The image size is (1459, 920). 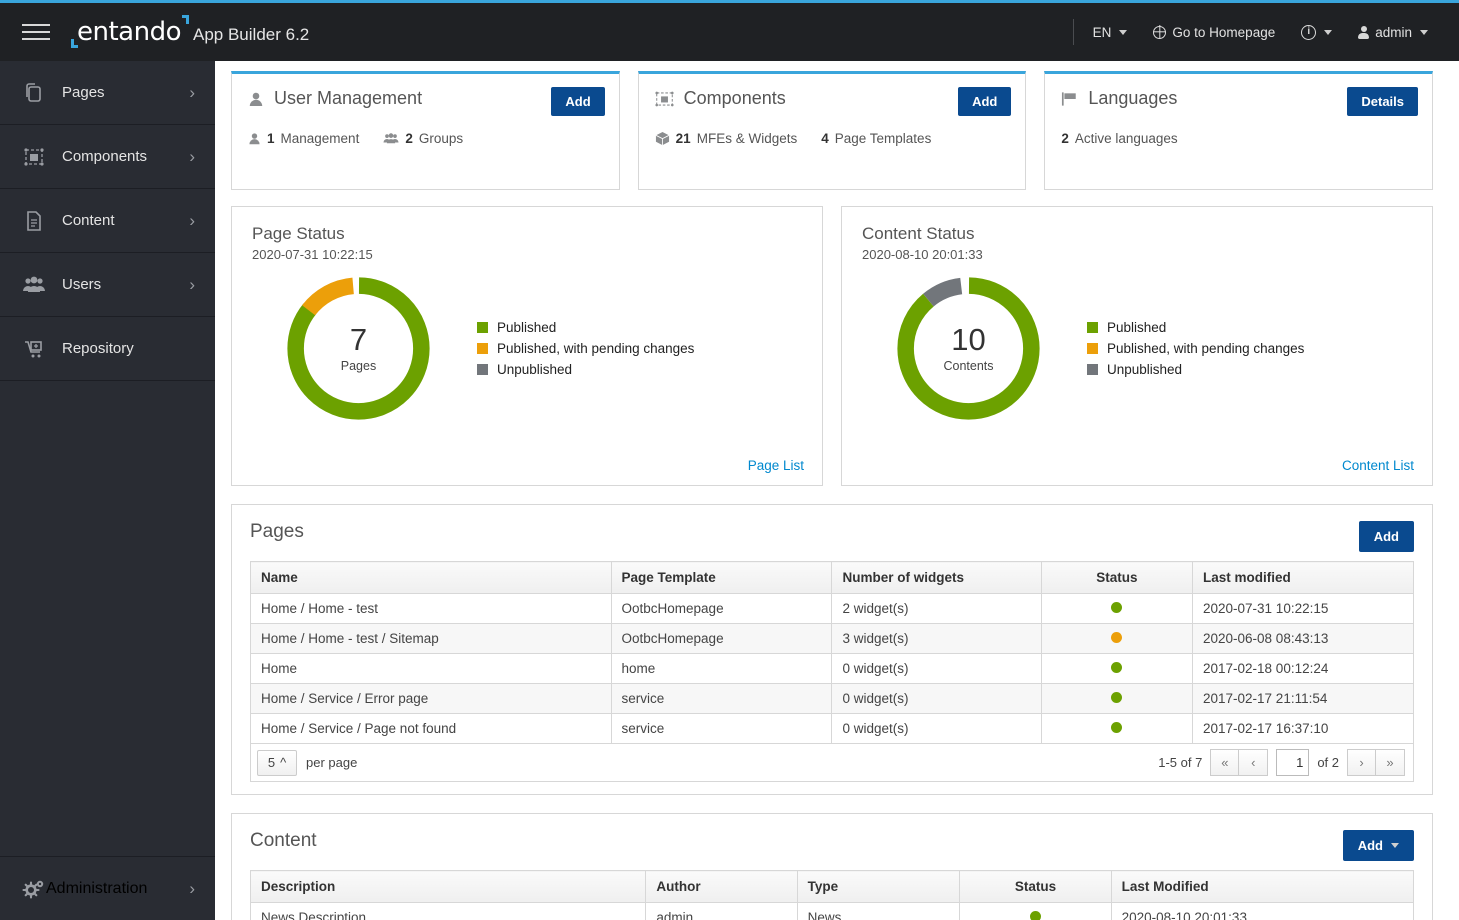 I want to click on sidebar-item-pages: Pages ›, so click(x=107, y=93).